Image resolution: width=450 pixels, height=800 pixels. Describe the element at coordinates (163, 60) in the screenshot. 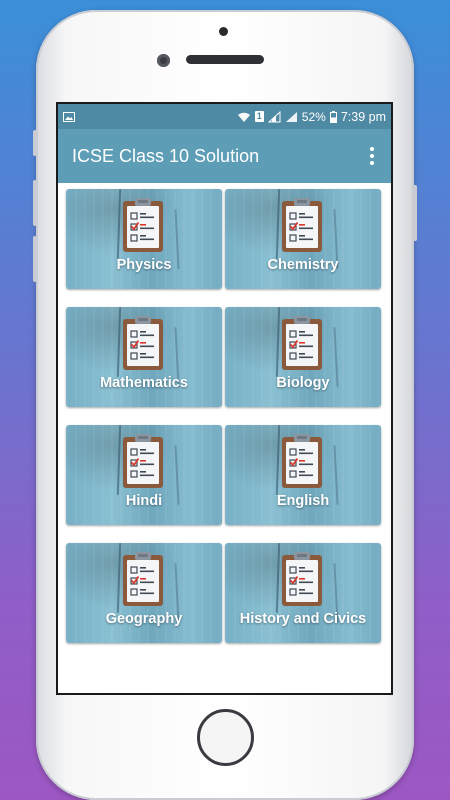

I see `front-camera` at that location.